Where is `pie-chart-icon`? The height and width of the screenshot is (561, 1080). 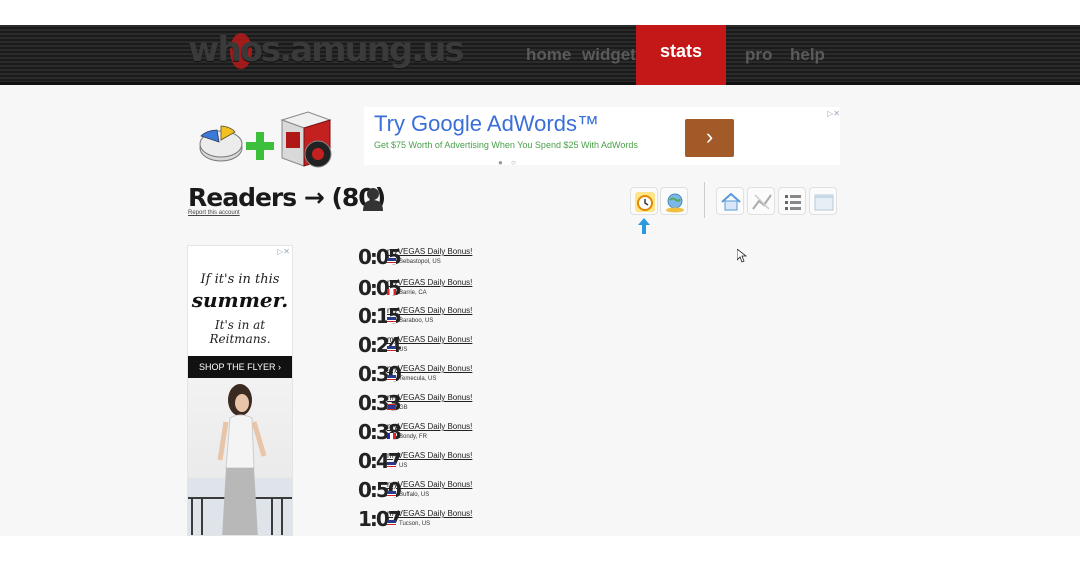 pie-chart-icon is located at coordinates (220, 142).